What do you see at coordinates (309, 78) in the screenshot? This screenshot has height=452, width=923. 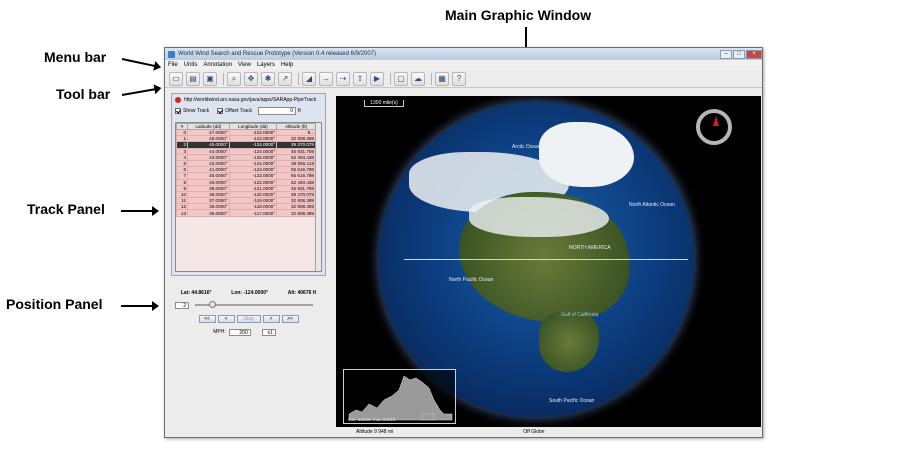 I see `terrain-icon: ◢` at bounding box center [309, 78].